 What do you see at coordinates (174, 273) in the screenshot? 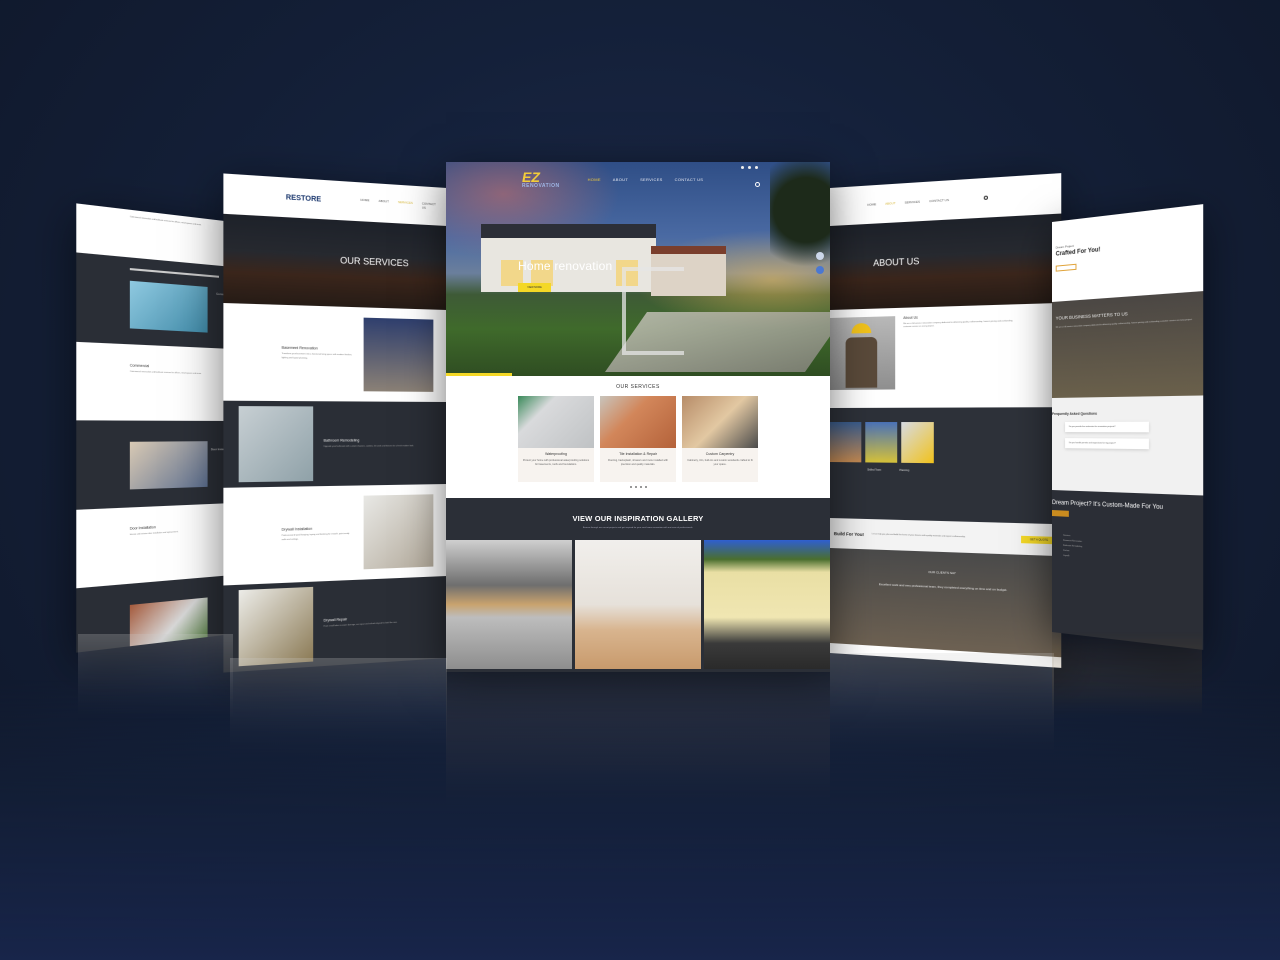
I see `divider` at bounding box center [174, 273].